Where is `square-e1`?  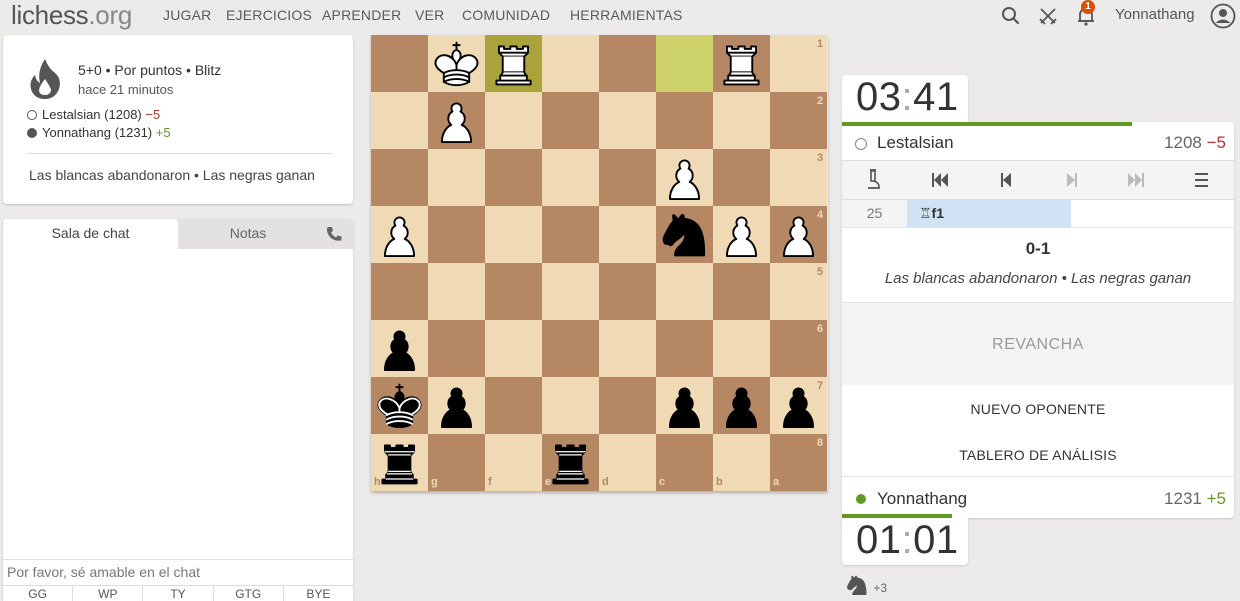
square-e1 is located at coordinates (570, 63).